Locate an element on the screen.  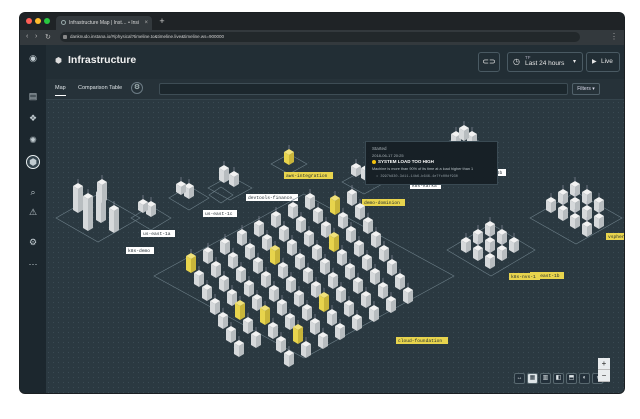
layer-view-button: ⬒ is located at coordinates (571, 378).